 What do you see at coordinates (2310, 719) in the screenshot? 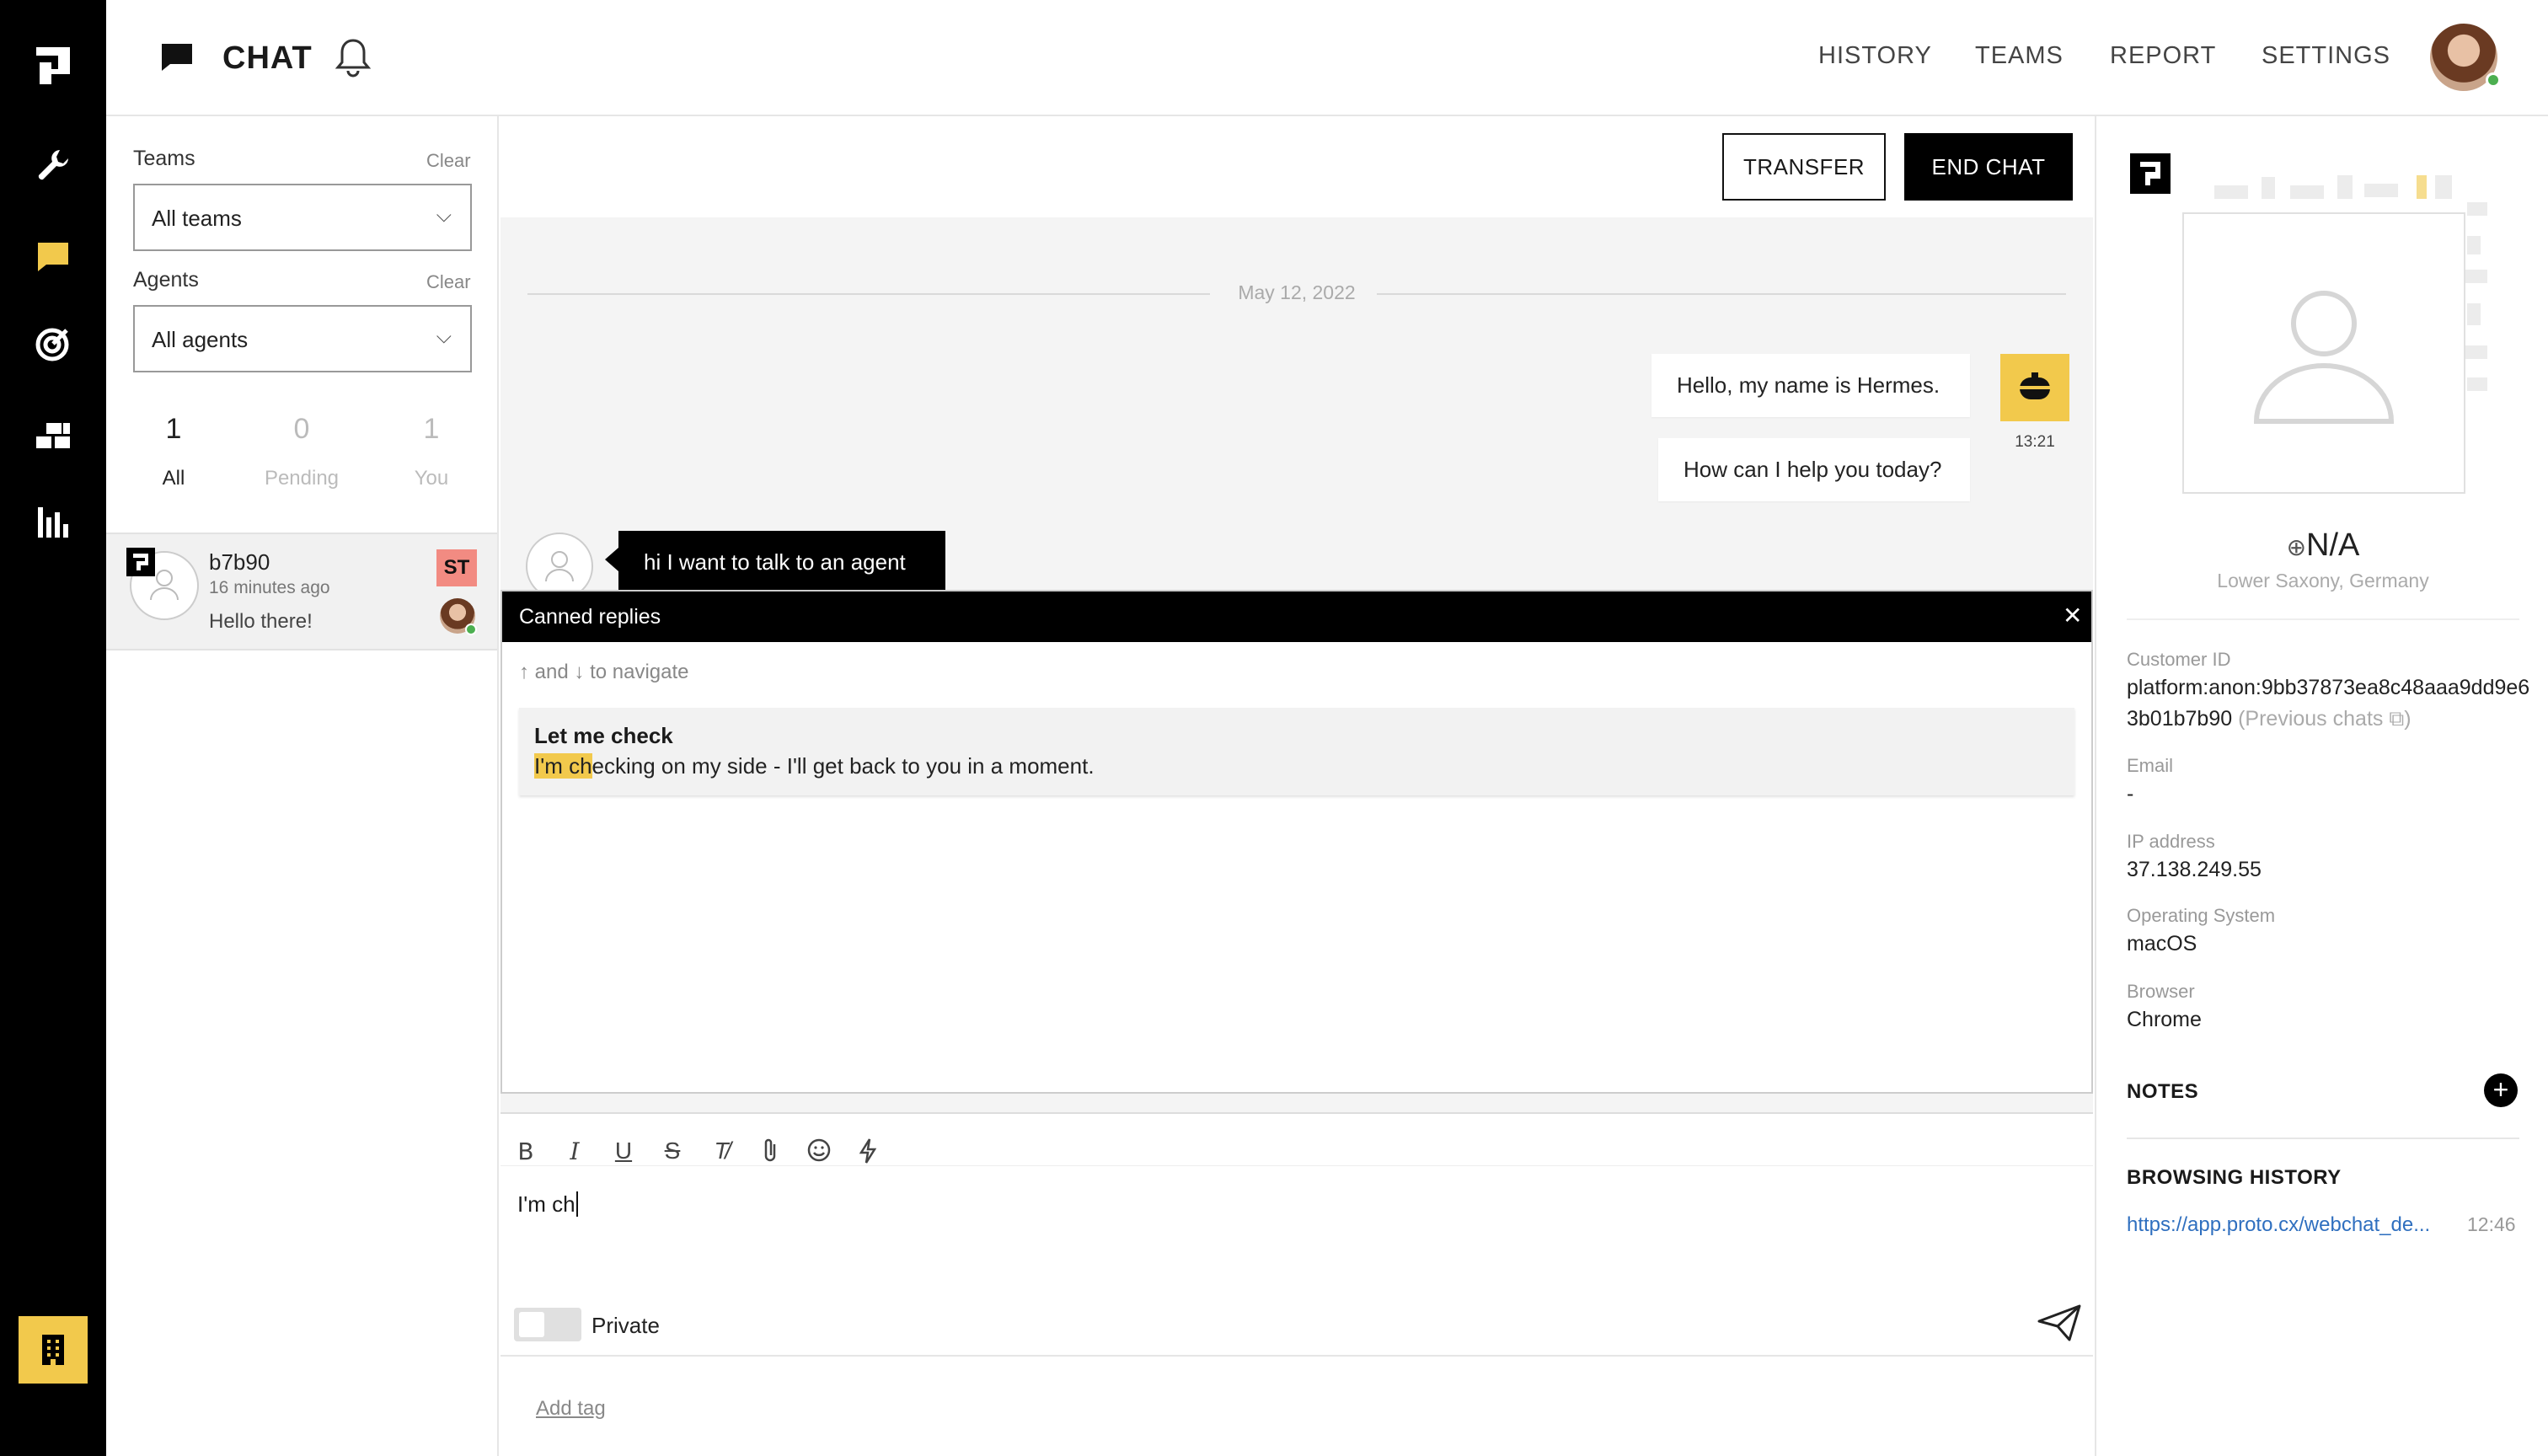
I see `previous-chats-link: (Previous chats` at bounding box center [2310, 719].